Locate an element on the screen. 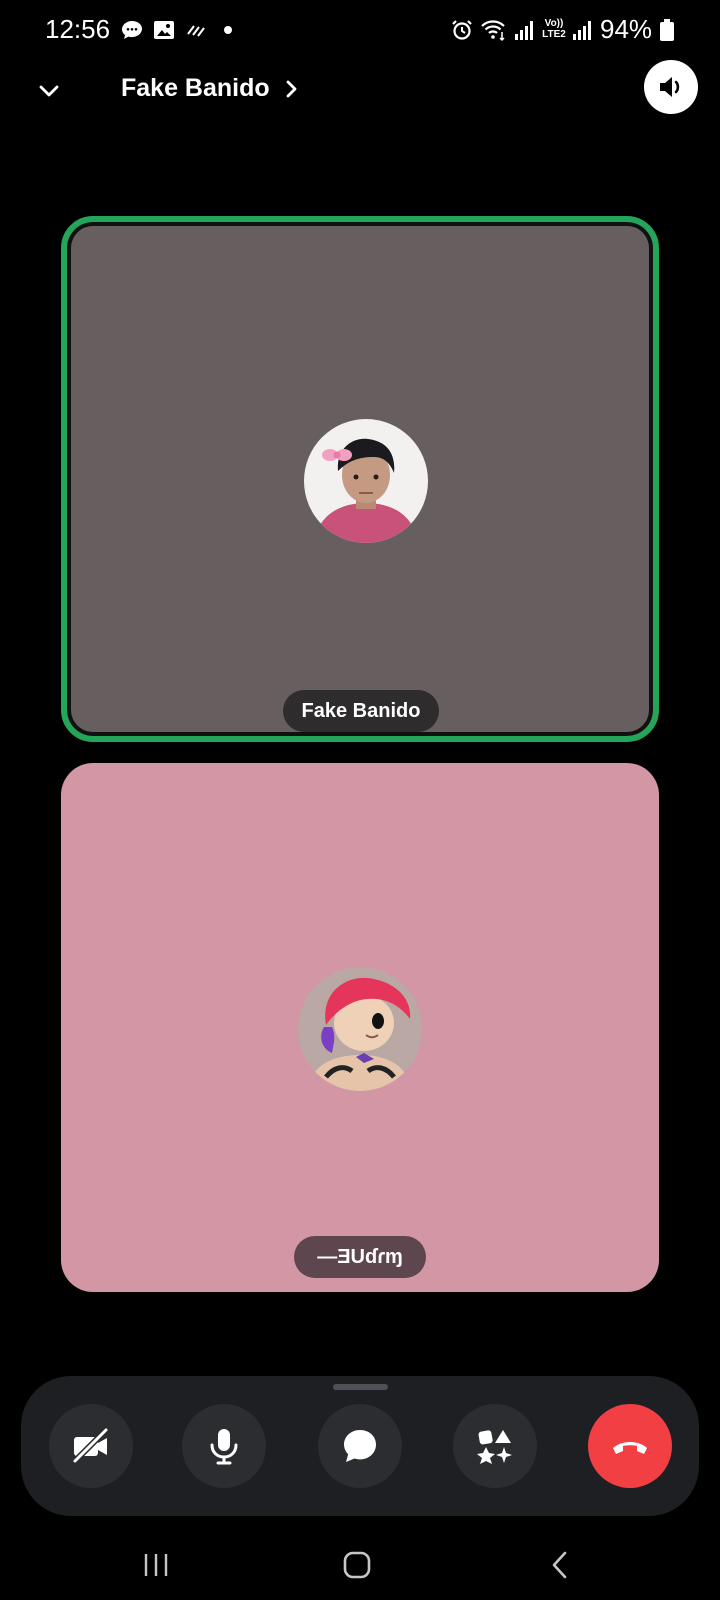  toggle-camera-button is located at coordinates (91, 1446).